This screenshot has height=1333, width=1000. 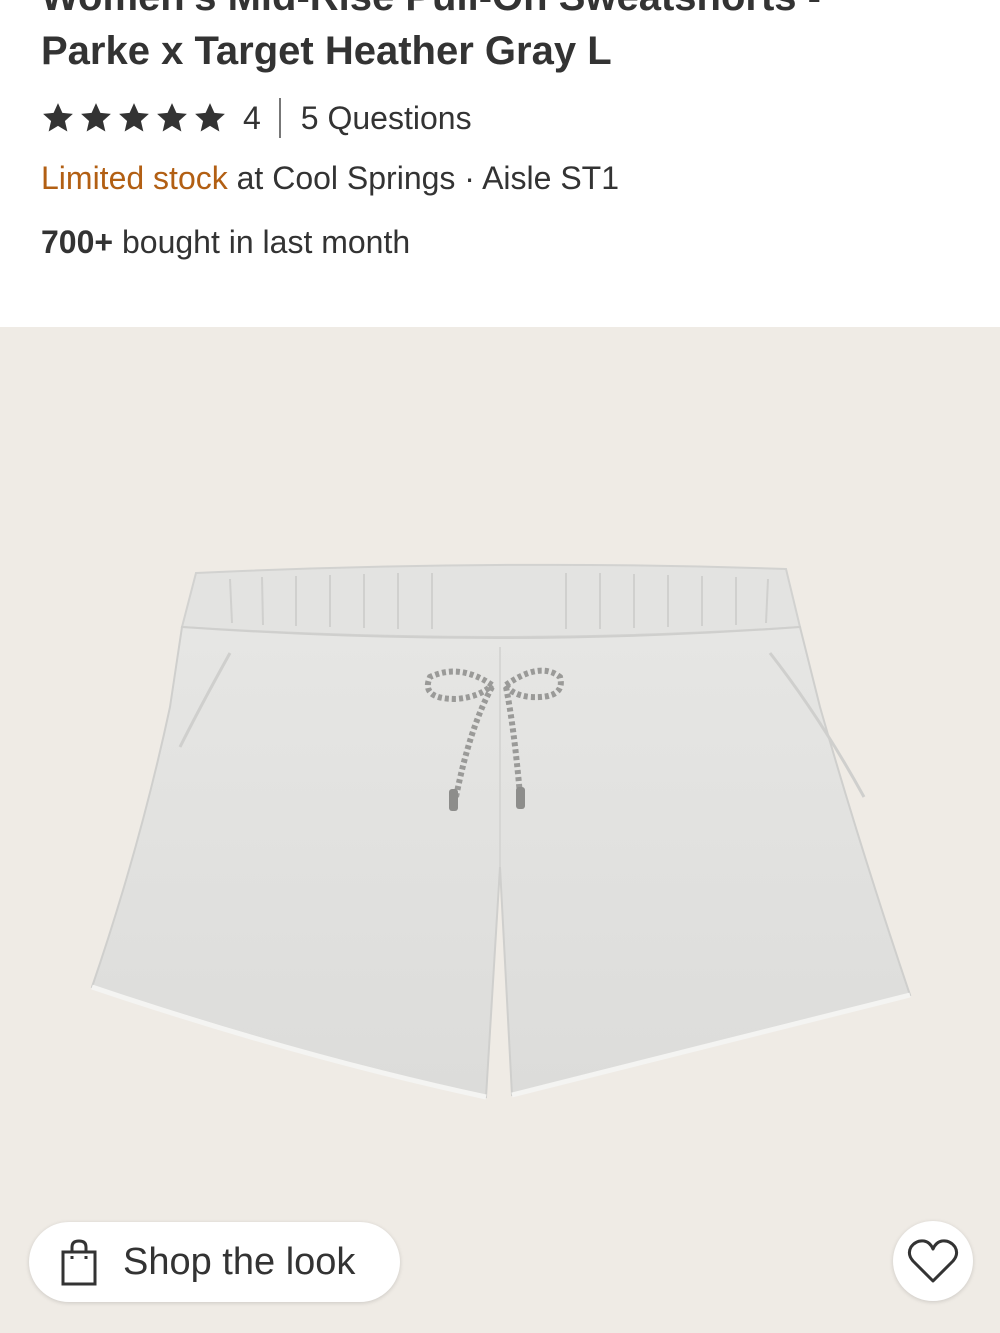 I want to click on star-rating, so click(x=134, y=118).